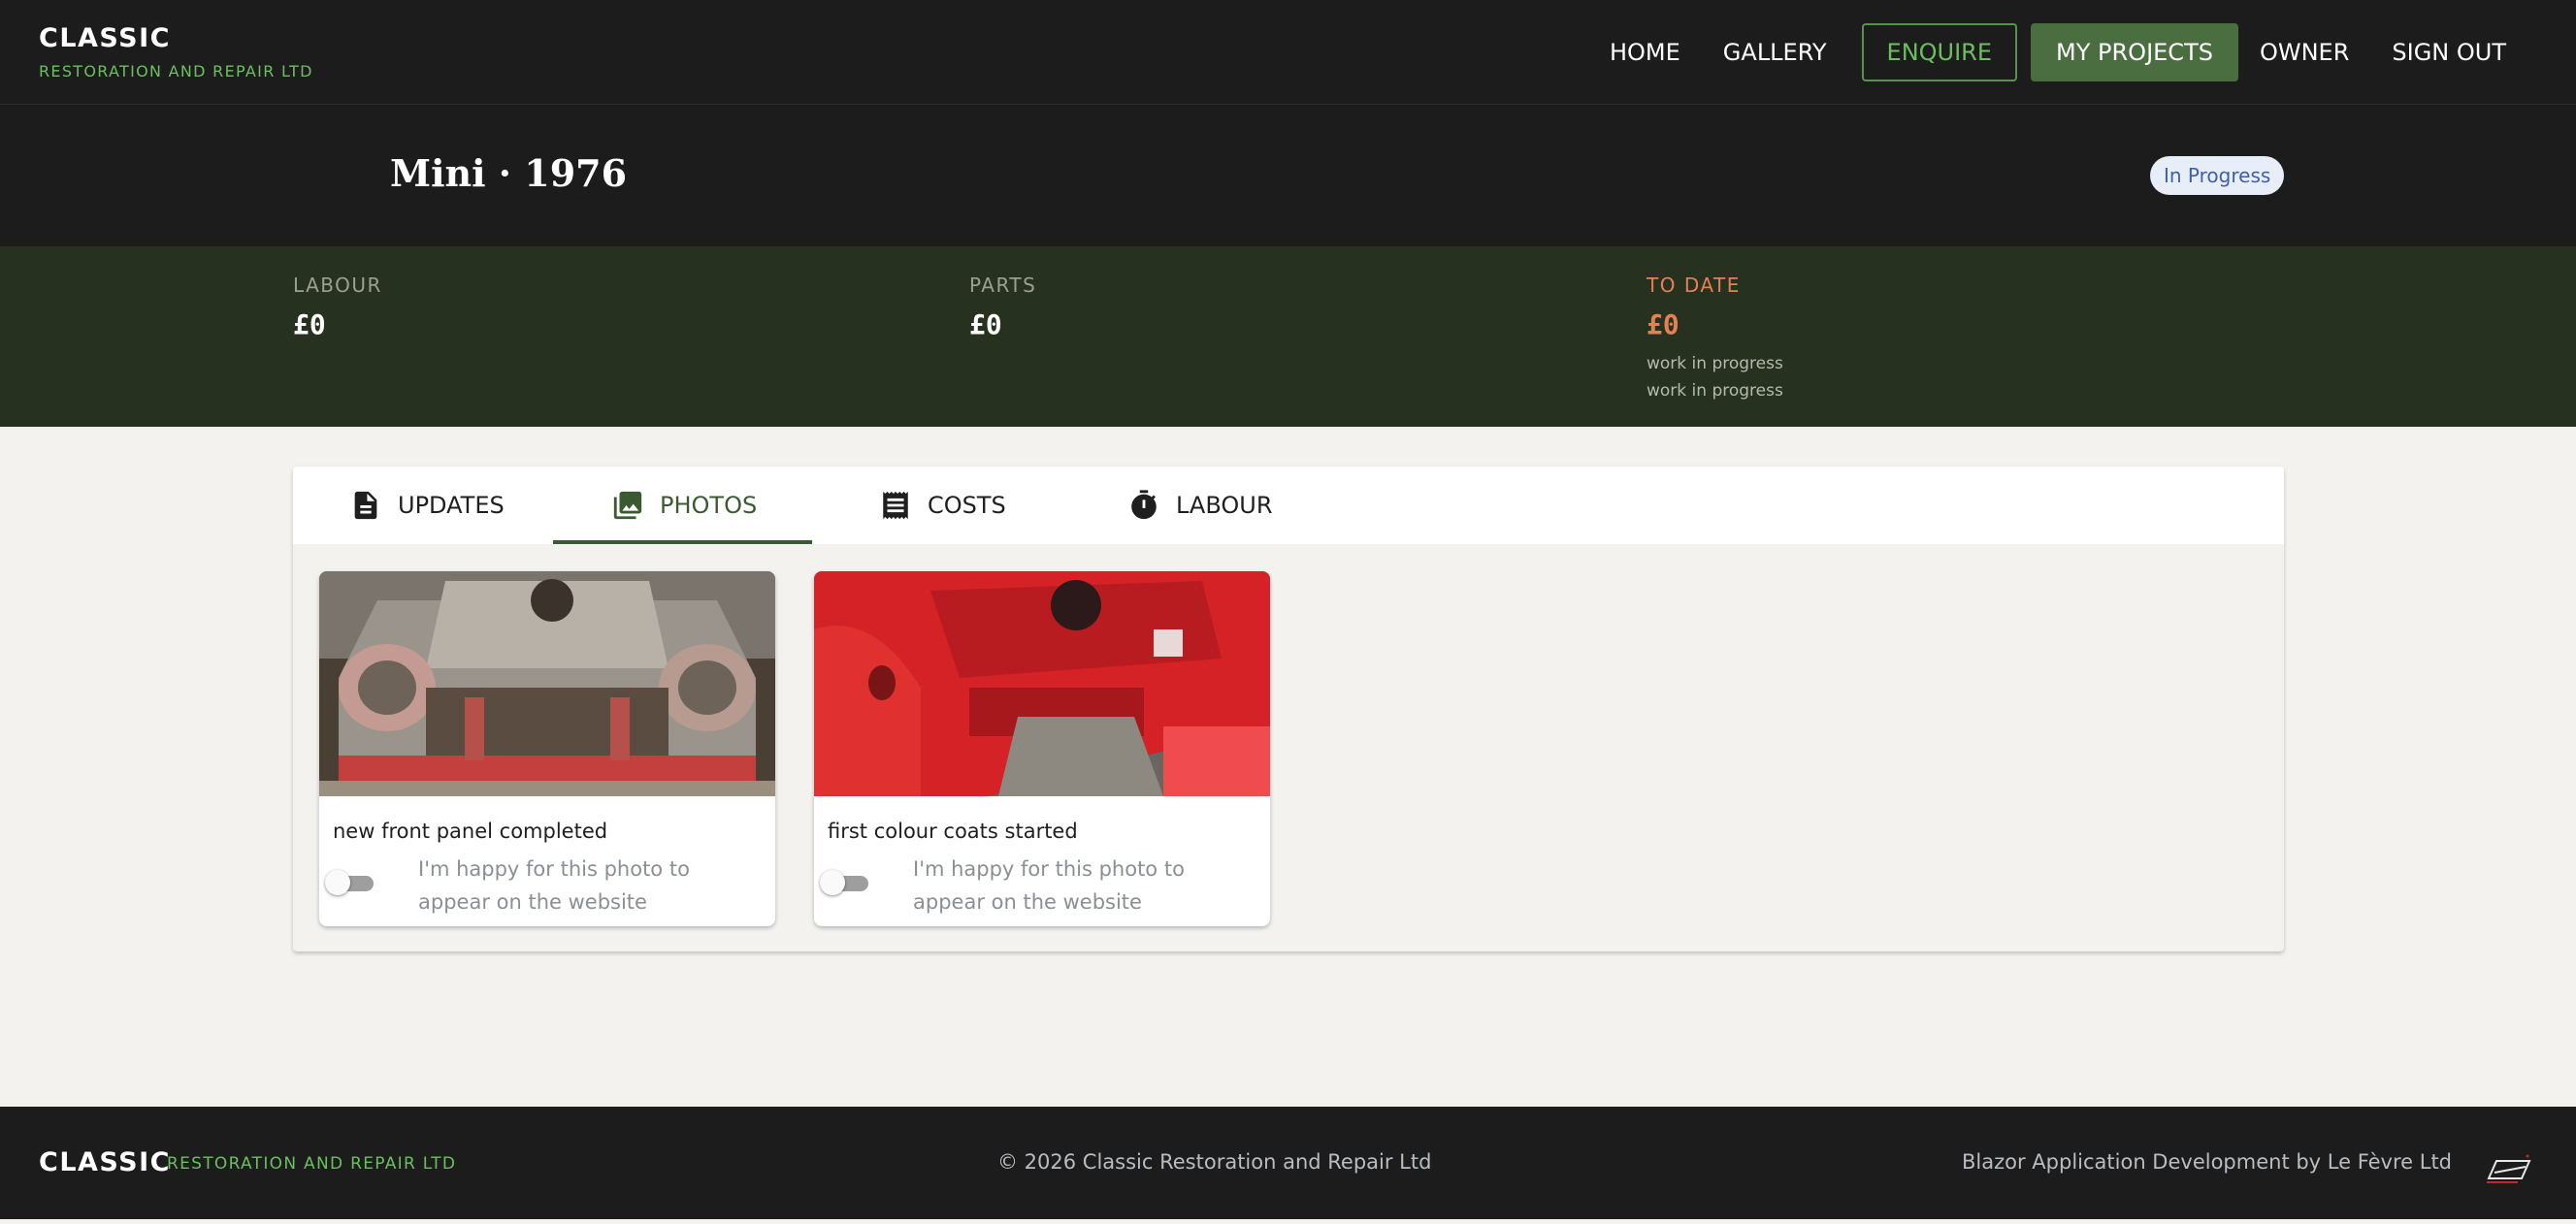  Describe the element at coordinates (1002, 307) in the screenshot. I see `parts-cost: PARTS £0` at that location.